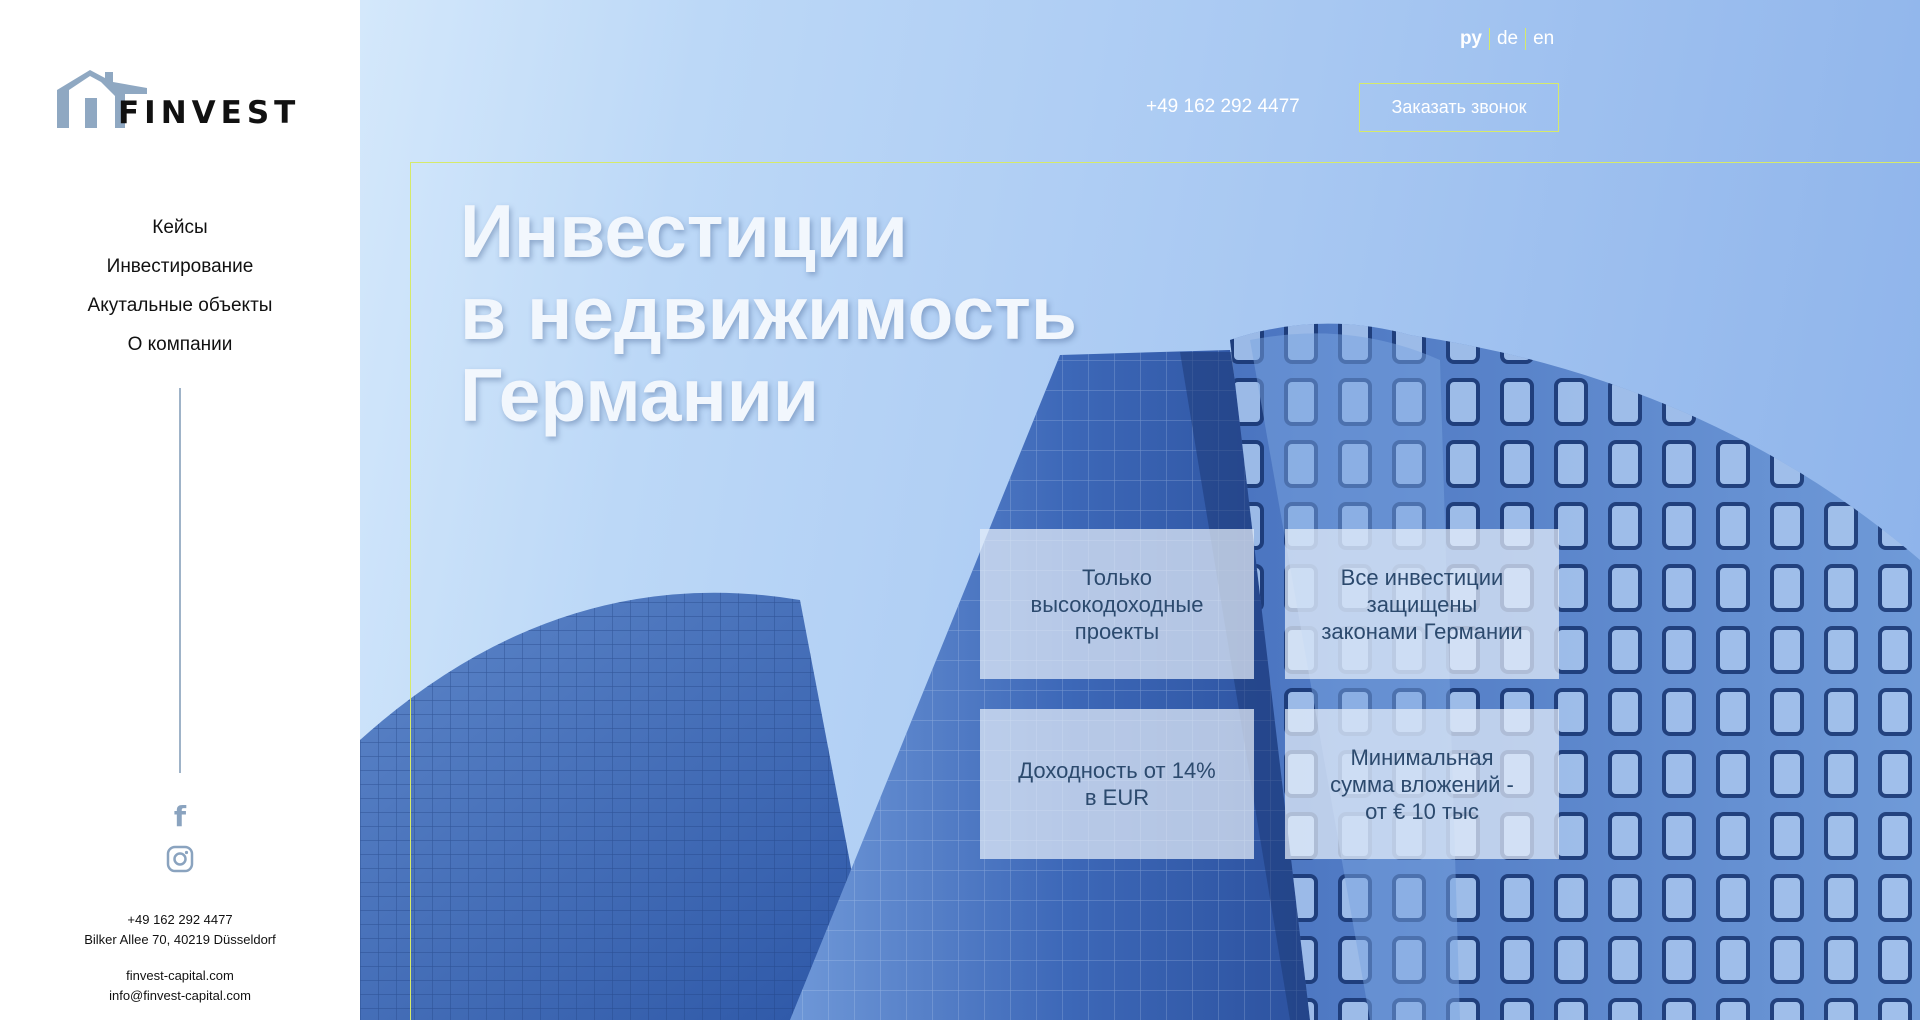 Image resolution: width=1920 pixels, height=1020 pixels. I want to click on nav-item-about: О компании, so click(180, 350).